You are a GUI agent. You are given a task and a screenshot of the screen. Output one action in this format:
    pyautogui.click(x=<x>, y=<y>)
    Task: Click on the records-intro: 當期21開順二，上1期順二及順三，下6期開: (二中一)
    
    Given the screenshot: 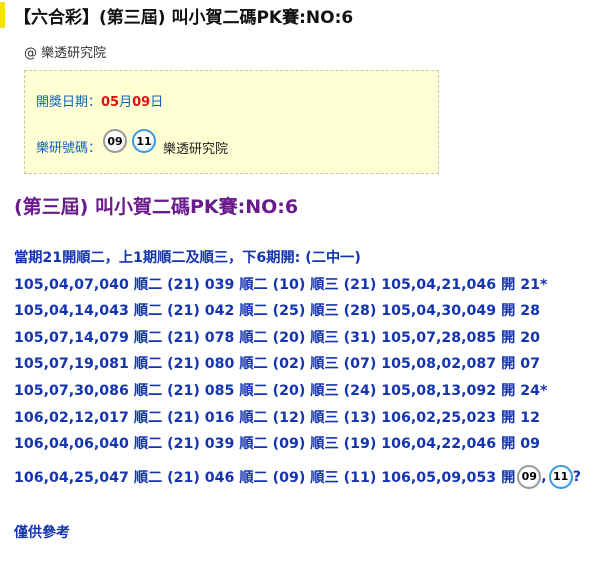 What is the action you would take?
    pyautogui.click(x=187, y=258)
    